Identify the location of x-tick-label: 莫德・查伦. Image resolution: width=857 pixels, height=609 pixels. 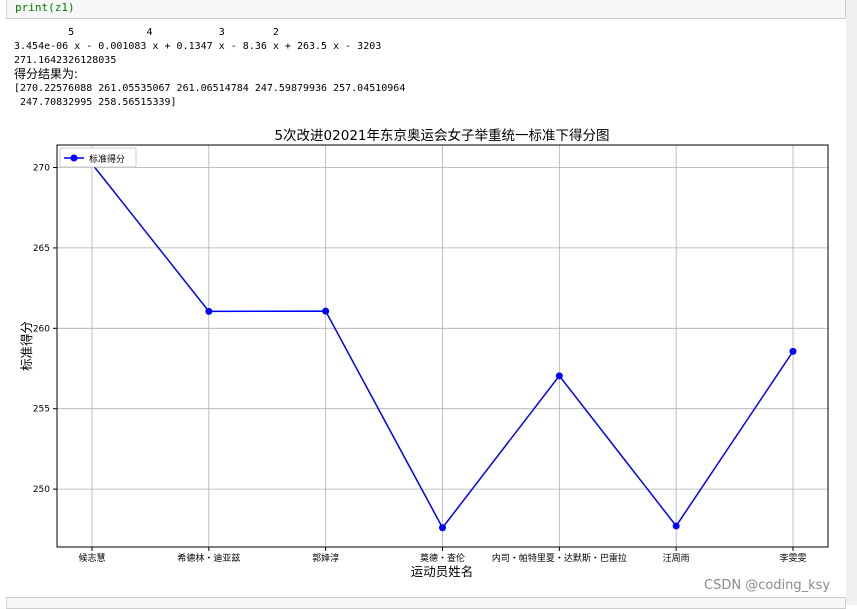
(442, 558).